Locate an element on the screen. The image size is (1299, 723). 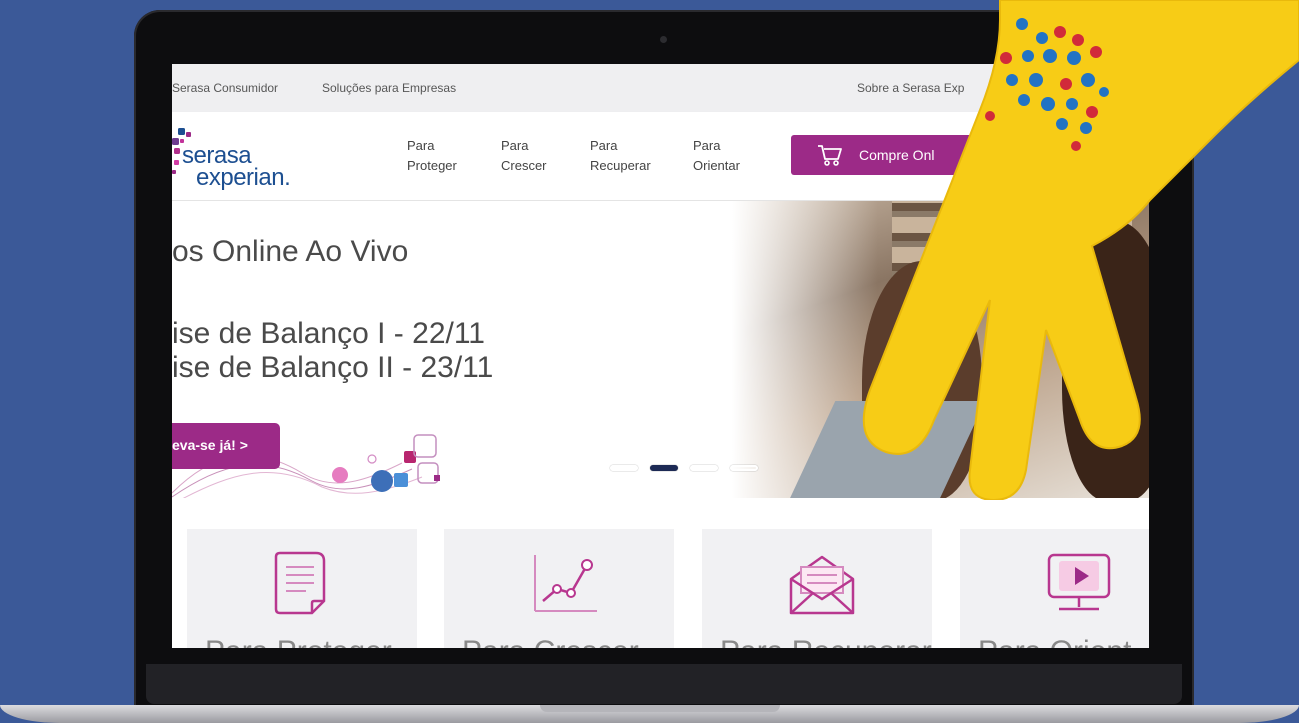
card-title: Para Crescer is located at coordinates (550, 641).